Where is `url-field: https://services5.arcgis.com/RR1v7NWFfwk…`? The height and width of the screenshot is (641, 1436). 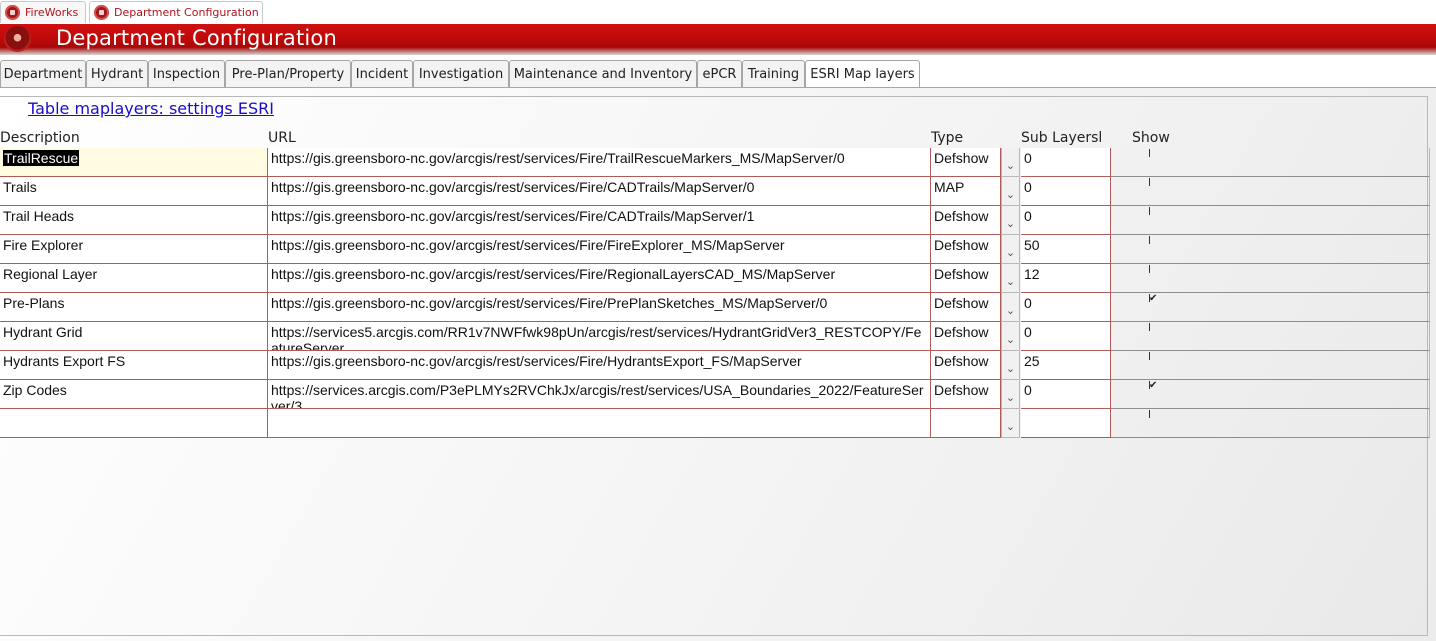 url-field: https://services5.arcgis.com/RR1v7NWFfwk… is located at coordinates (599, 336).